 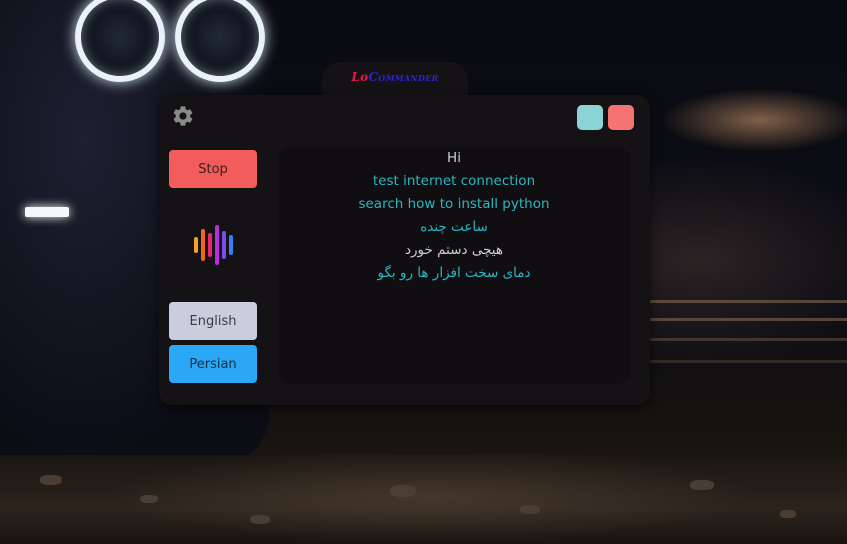 What do you see at coordinates (454, 181) in the screenshot?
I see `log-line-bot: test internet connection` at bounding box center [454, 181].